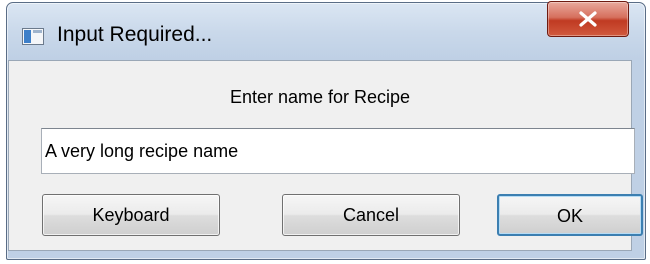  What do you see at coordinates (33, 36) in the screenshot?
I see `app-window-icon` at bounding box center [33, 36].